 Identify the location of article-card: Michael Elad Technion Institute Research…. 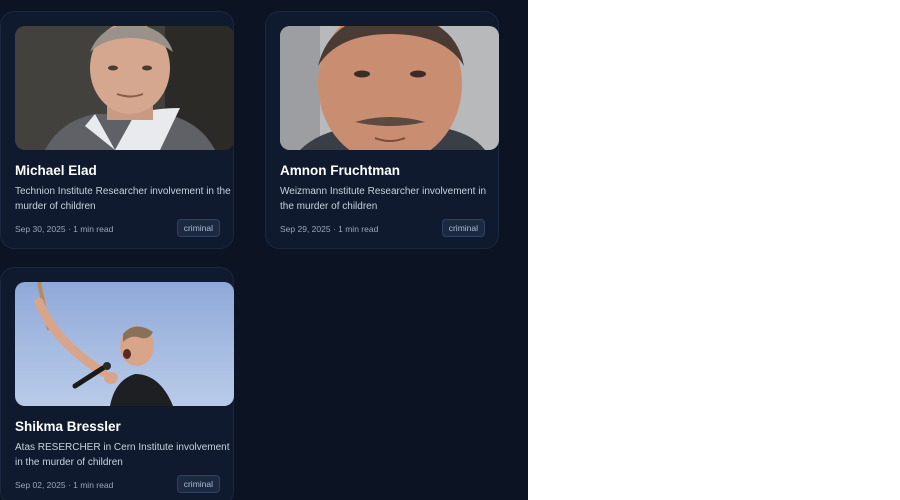
(117, 130).